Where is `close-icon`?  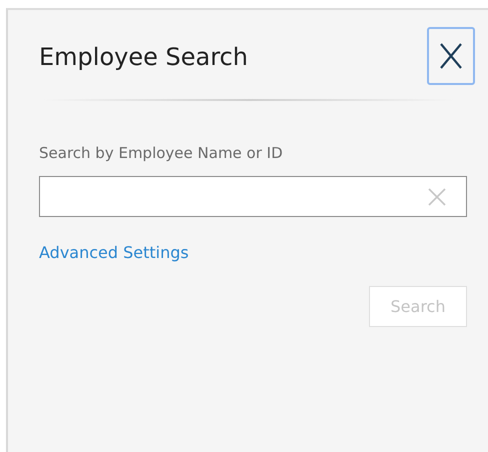
close-icon is located at coordinates (451, 56).